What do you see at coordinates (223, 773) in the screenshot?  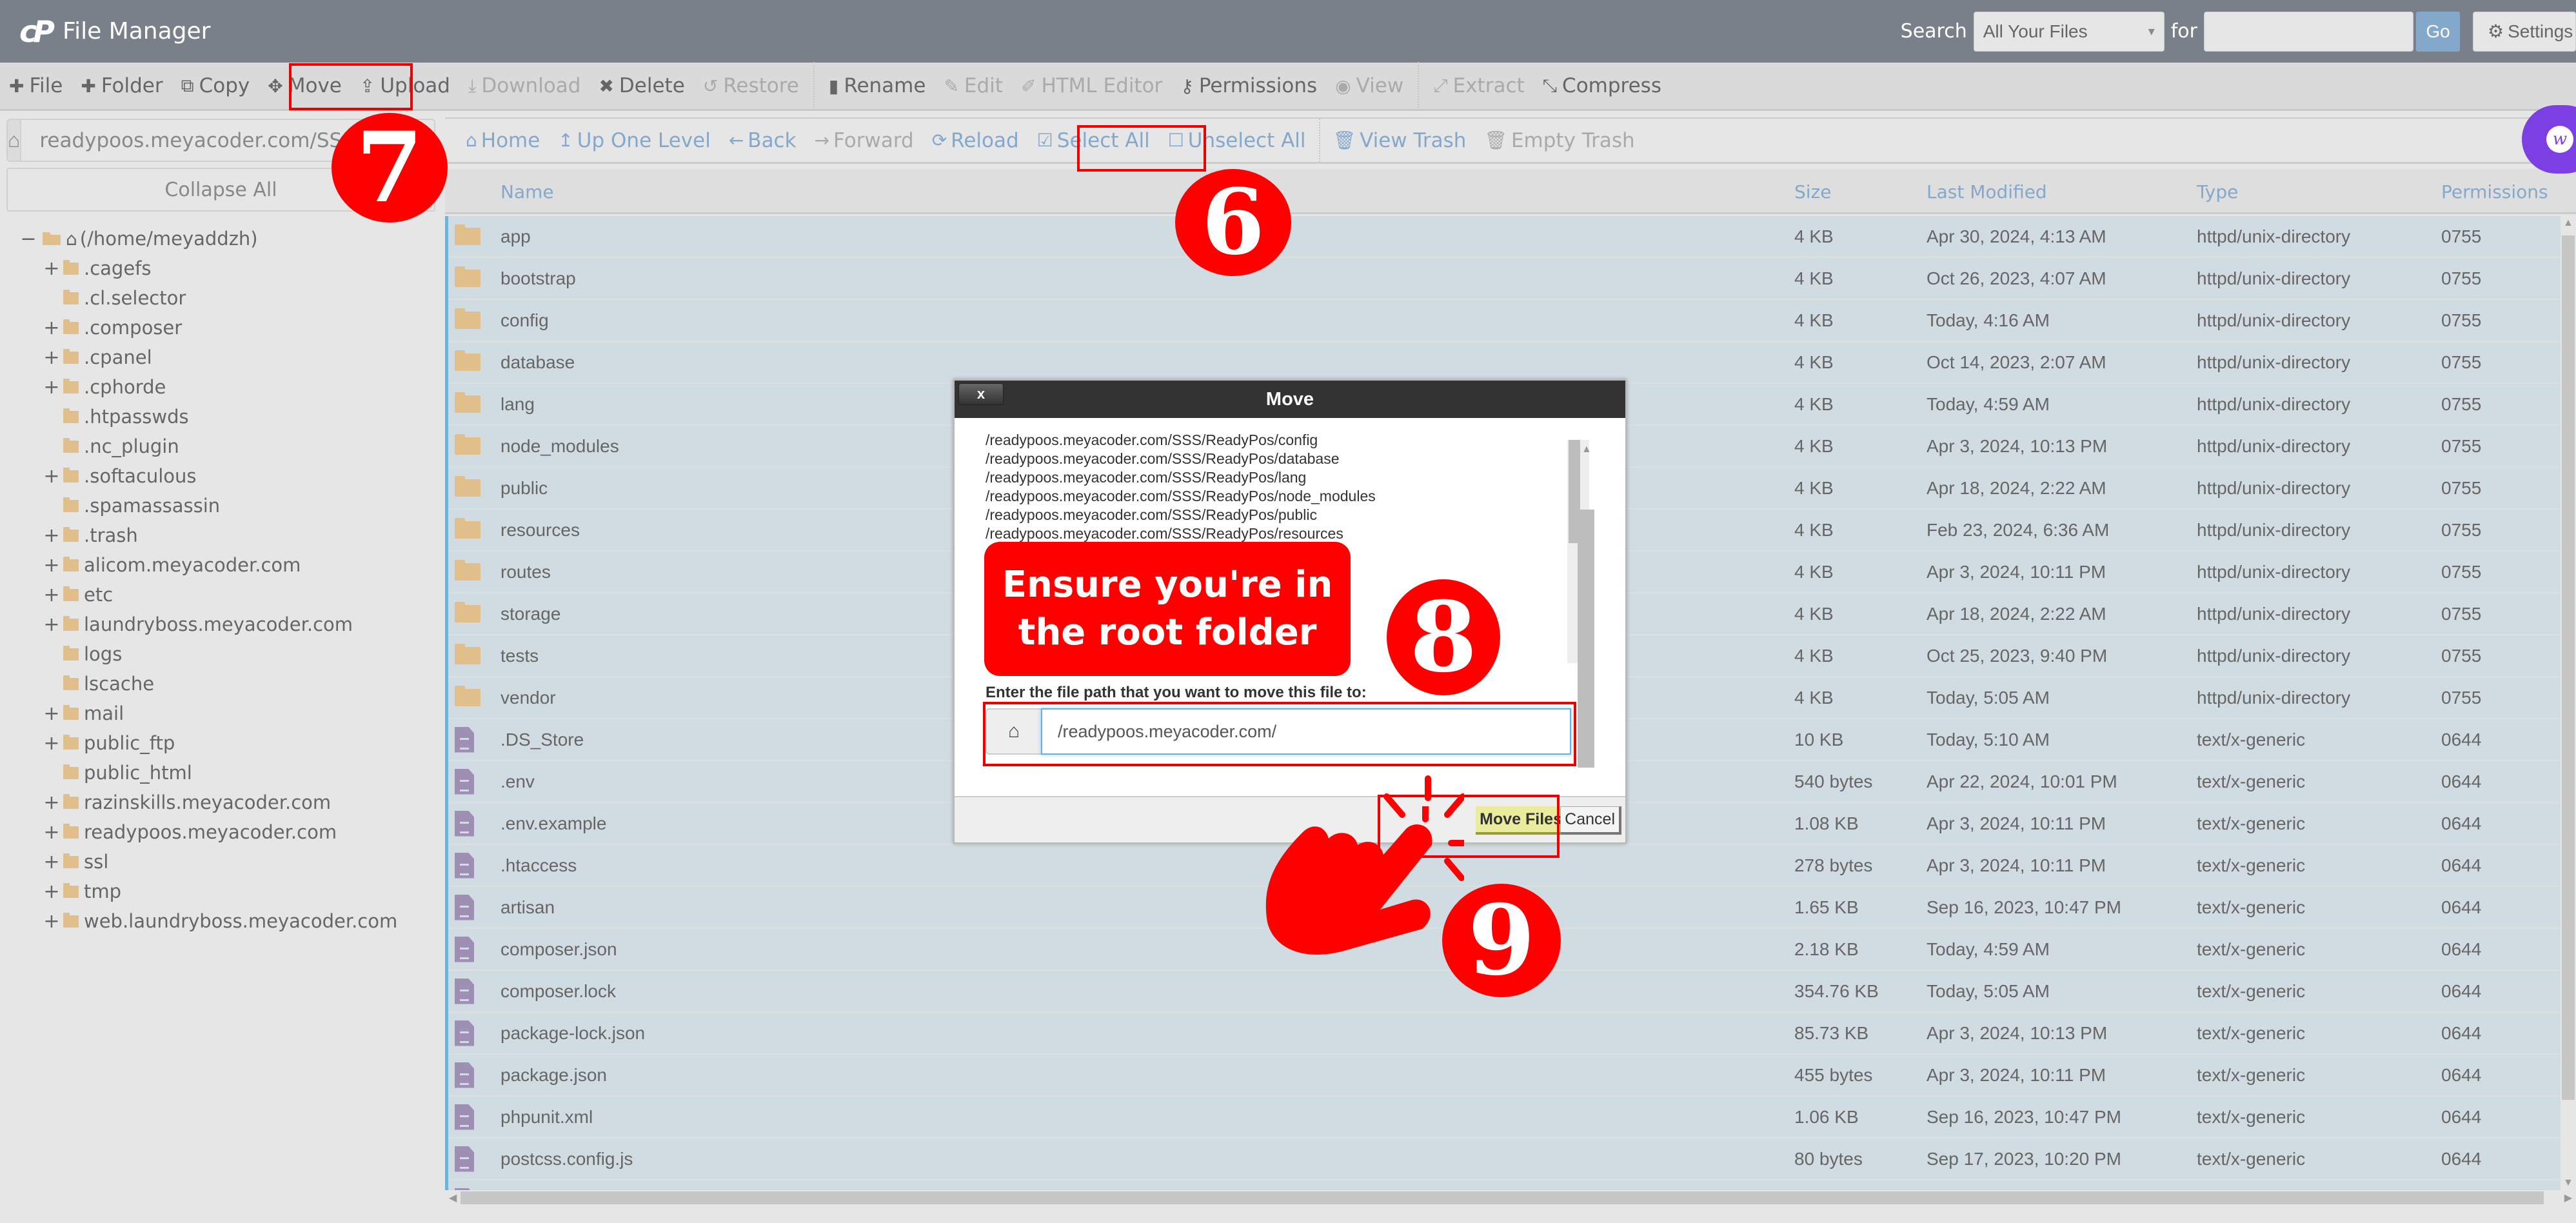 I see `tree-item: public_html` at bounding box center [223, 773].